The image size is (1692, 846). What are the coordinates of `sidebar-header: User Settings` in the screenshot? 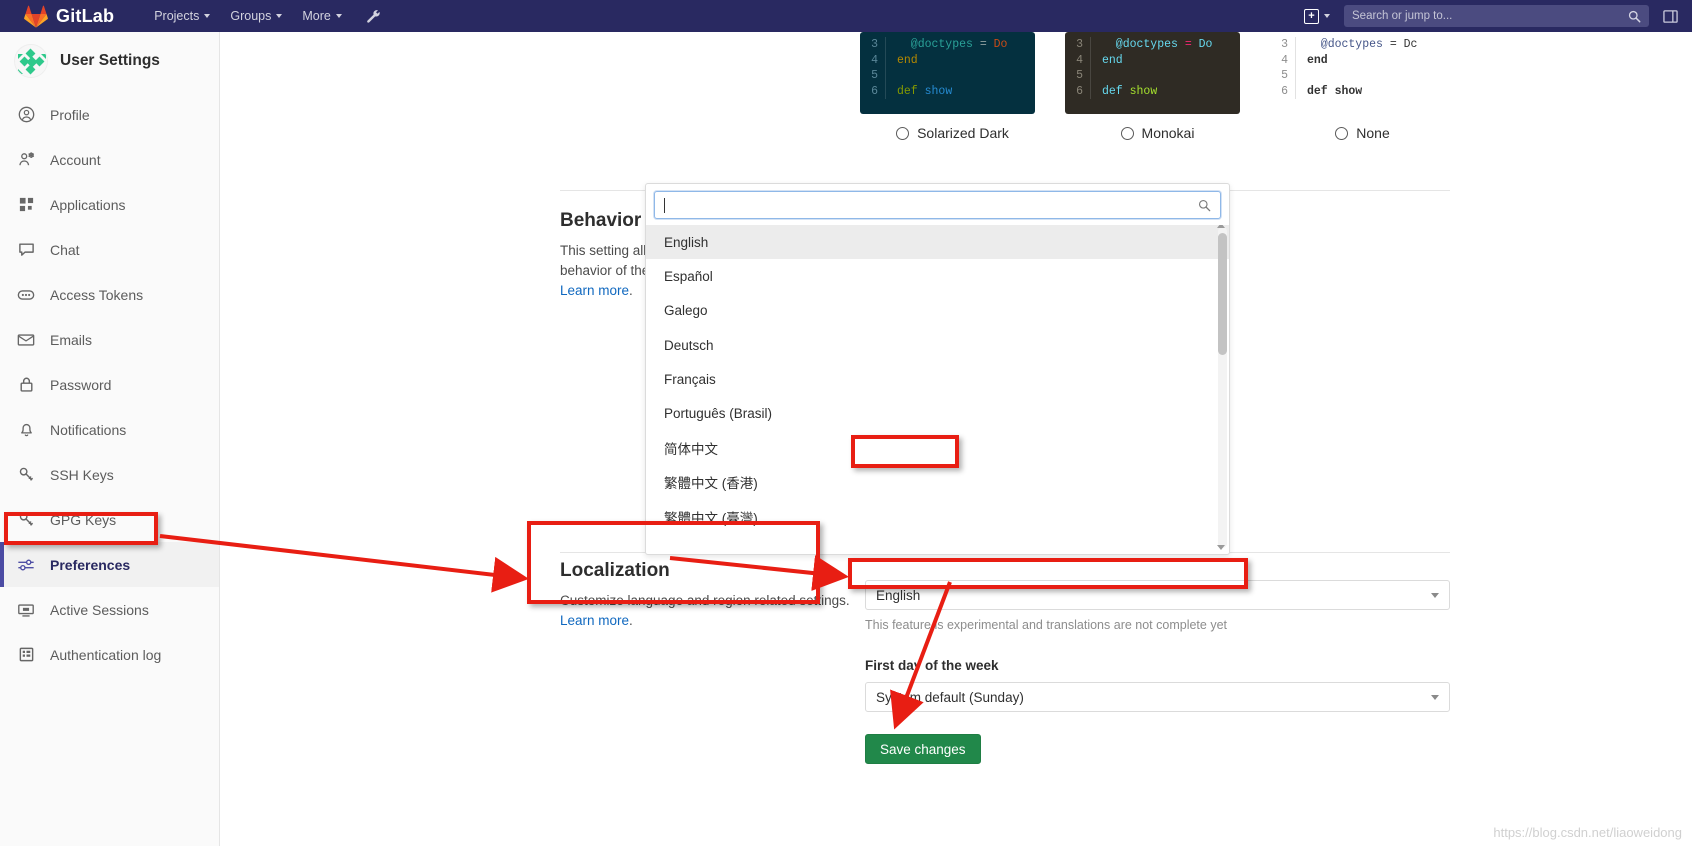 It's located at (109, 61).